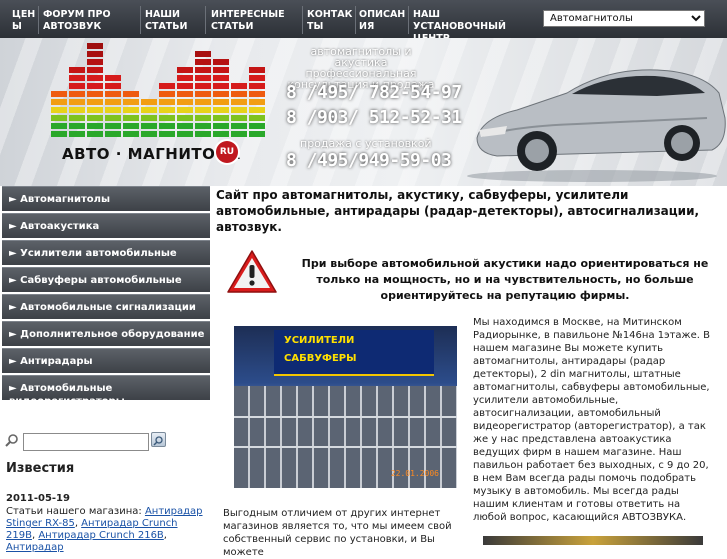  I want to click on nav-item-prices: ЦЕНЫ, so click(25, 21).